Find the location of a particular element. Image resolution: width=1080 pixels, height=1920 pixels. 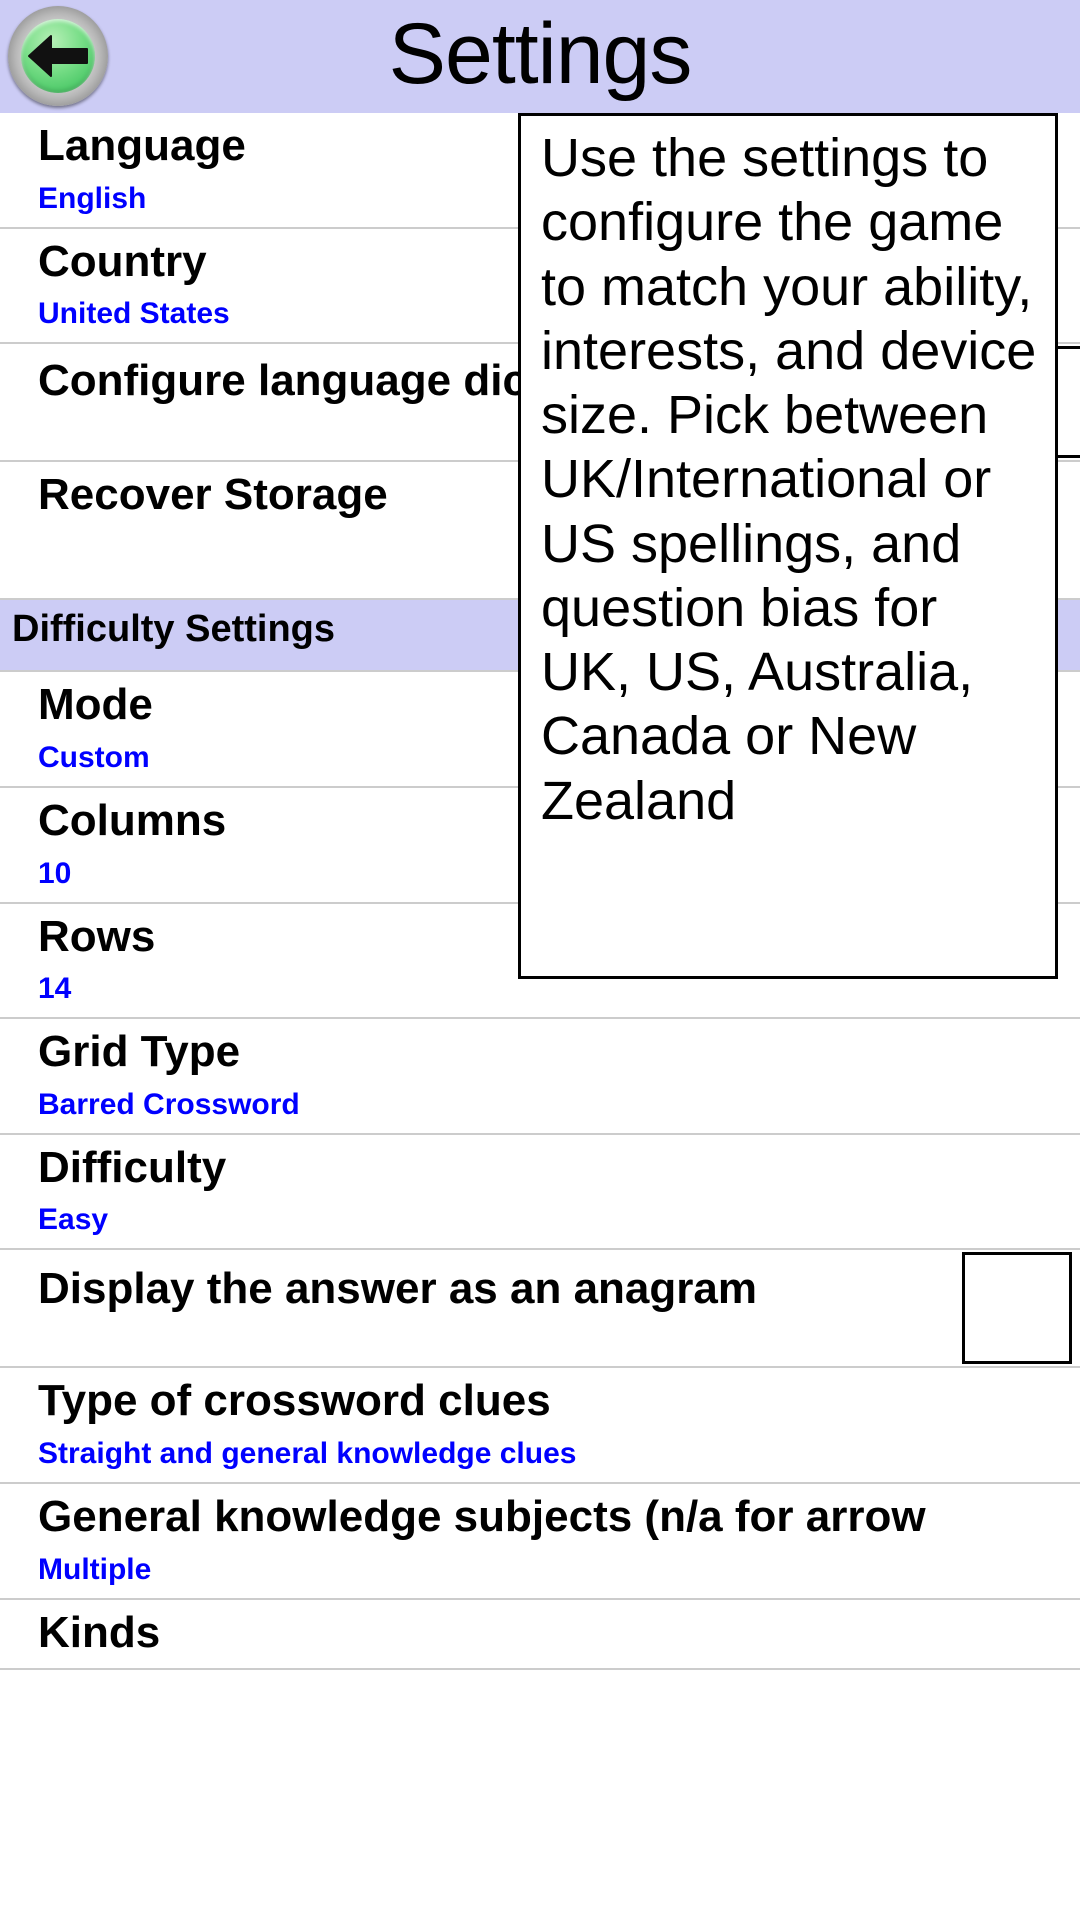

list-item-grid-type: Grid Type Barred Crossword is located at coordinates (540, 1077).